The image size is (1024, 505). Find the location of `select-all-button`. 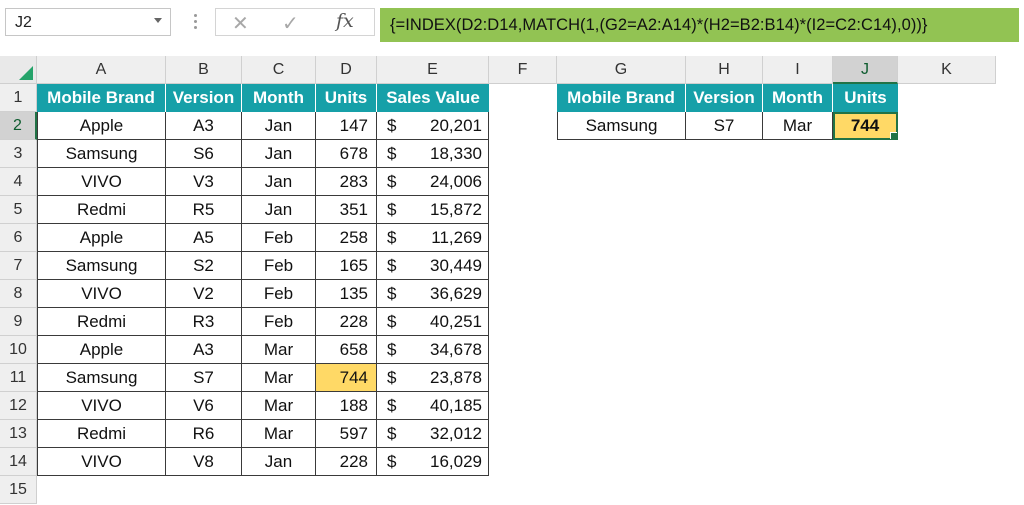

select-all-button is located at coordinates (18, 70).